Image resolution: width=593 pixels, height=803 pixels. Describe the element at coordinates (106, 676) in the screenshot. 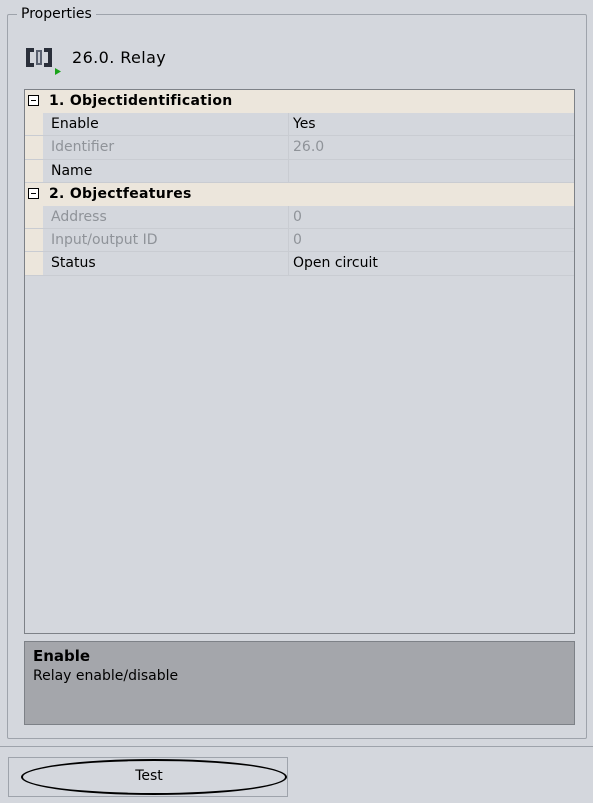

I see `description-text: Relay enable/disable` at that location.